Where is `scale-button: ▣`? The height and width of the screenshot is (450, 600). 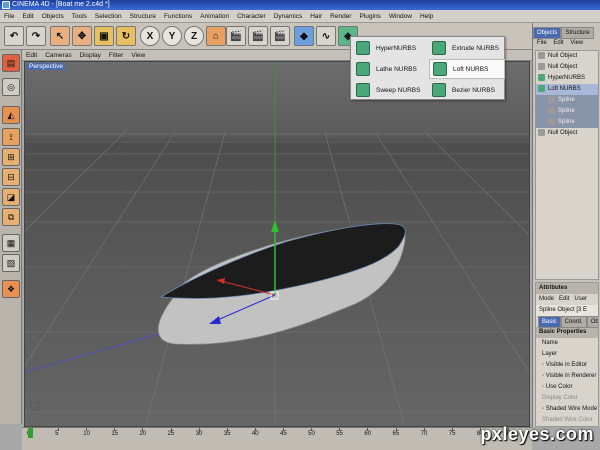 scale-button: ▣ is located at coordinates (104, 36).